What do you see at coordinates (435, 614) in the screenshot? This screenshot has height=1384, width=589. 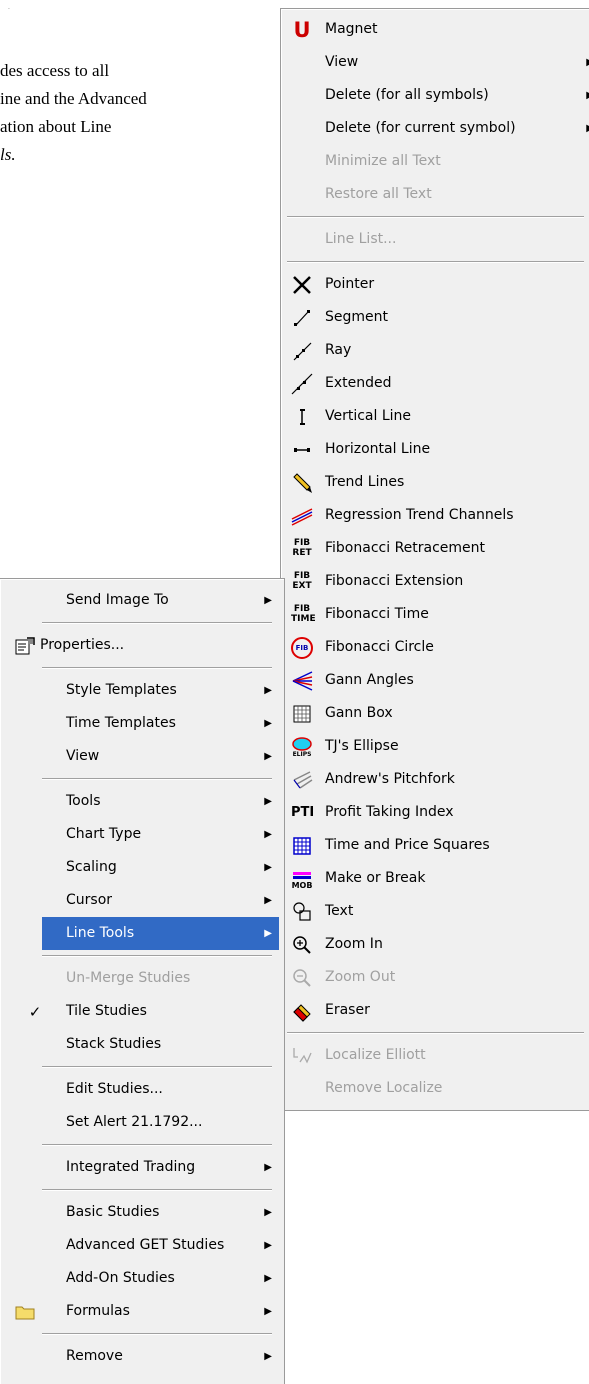 I see `menu-item-fibonacci-time: FIB TIME Fibonacci Time` at bounding box center [435, 614].